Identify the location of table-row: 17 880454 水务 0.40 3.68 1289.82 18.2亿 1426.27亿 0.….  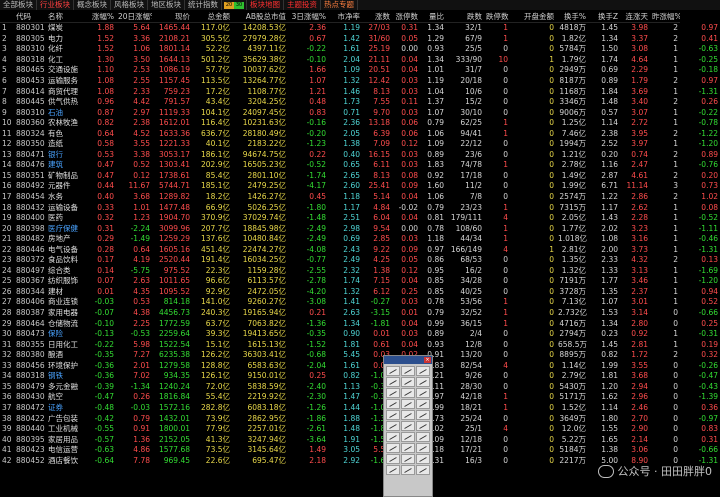
(360, 197).